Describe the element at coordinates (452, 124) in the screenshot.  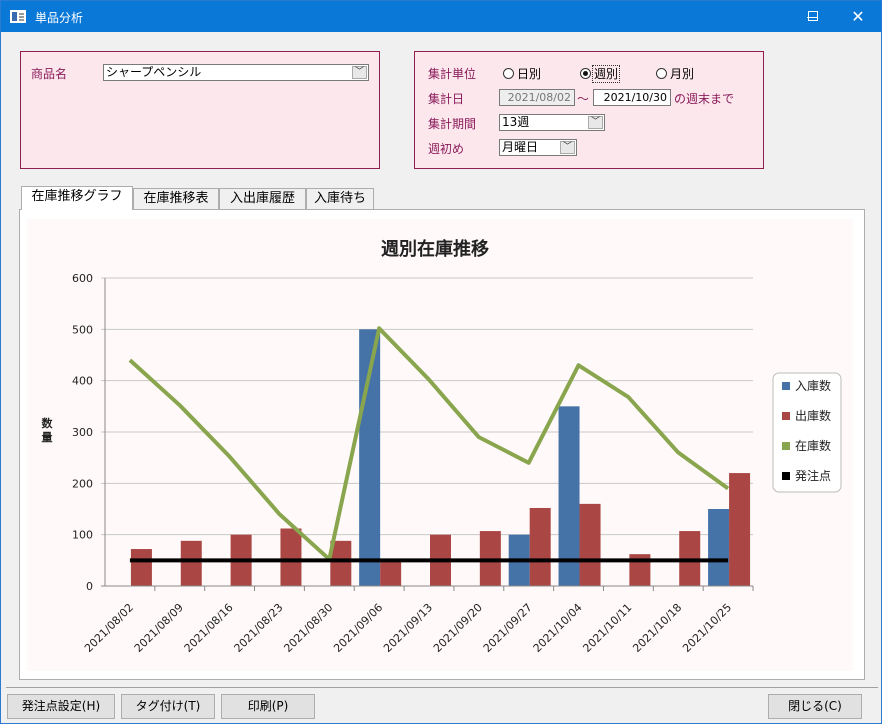
I see `agg-period-label: 集計期間` at that location.